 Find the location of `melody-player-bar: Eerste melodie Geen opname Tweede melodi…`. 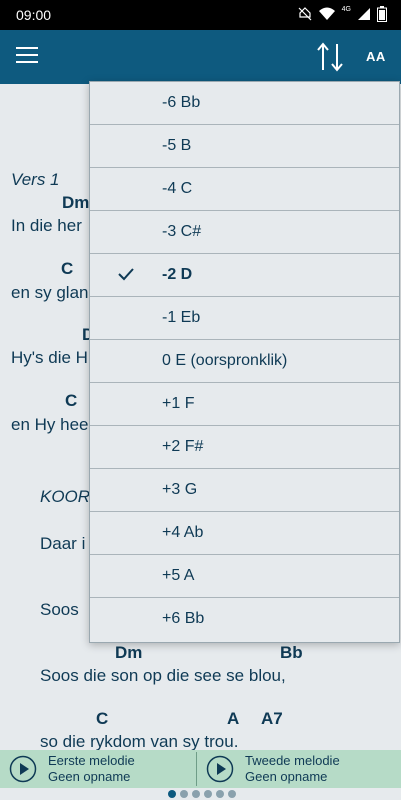

melody-player-bar: Eerste melodie Geen opname Tweede melodi… is located at coordinates (200, 769).